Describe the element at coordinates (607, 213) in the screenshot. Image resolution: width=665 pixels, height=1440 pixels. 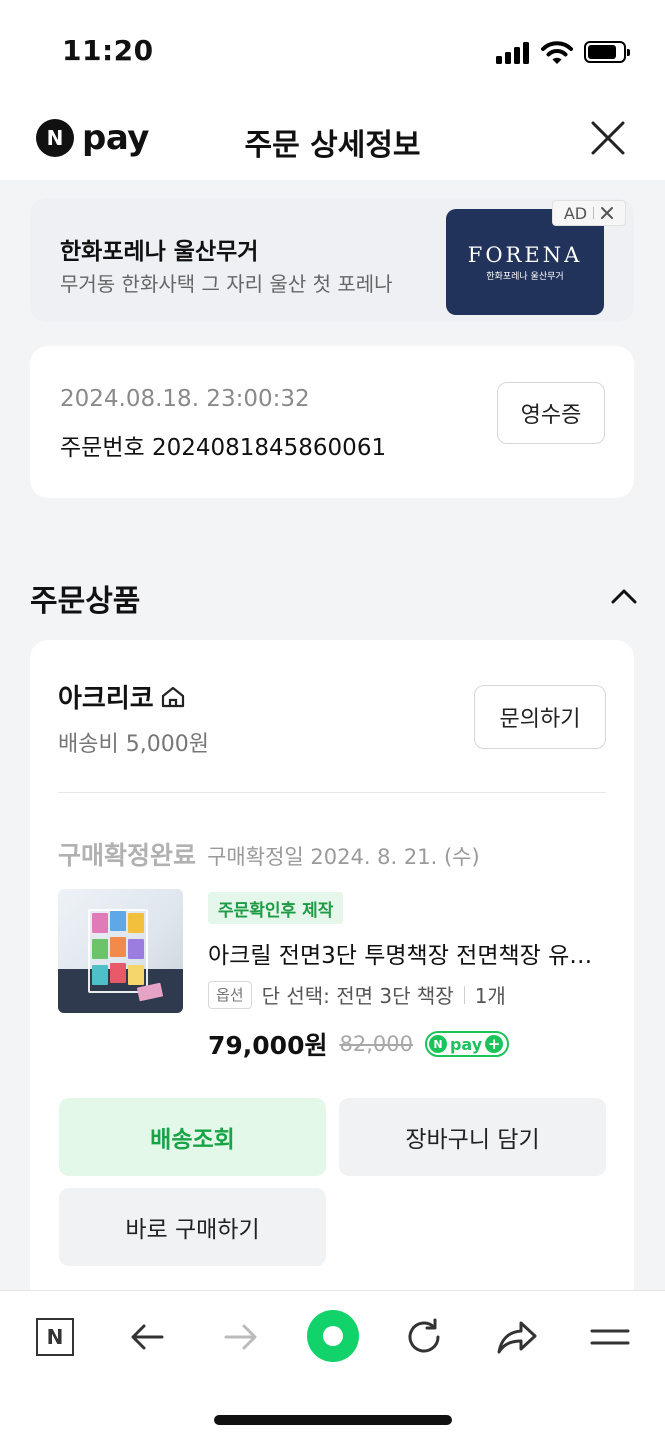
I see `close-ad-icon` at that location.